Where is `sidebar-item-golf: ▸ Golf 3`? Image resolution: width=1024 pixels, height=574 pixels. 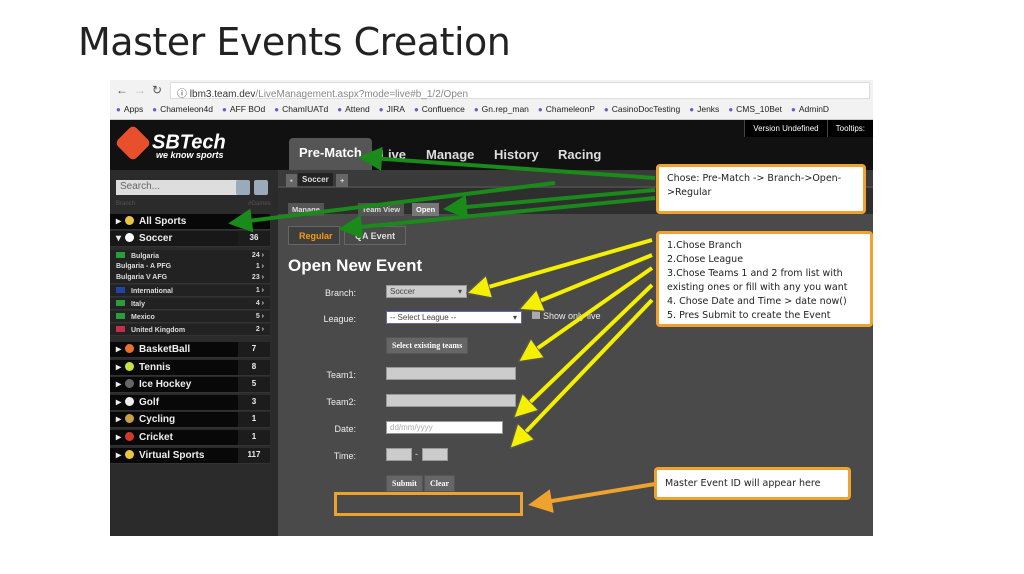
sidebar-item-golf: ▸ Golf 3 is located at coordinates (190, 402).